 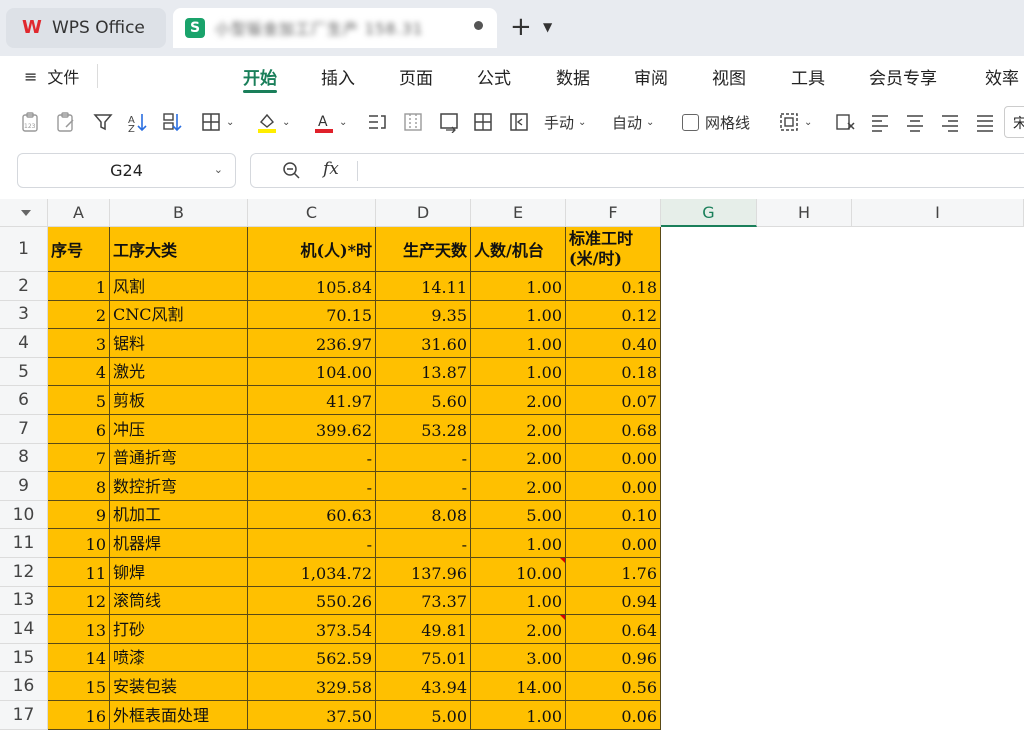 What do you see at coordinates (24, 629) in the screenshot?
I see `row-header-14: 14` at bounding box center [24, 629].